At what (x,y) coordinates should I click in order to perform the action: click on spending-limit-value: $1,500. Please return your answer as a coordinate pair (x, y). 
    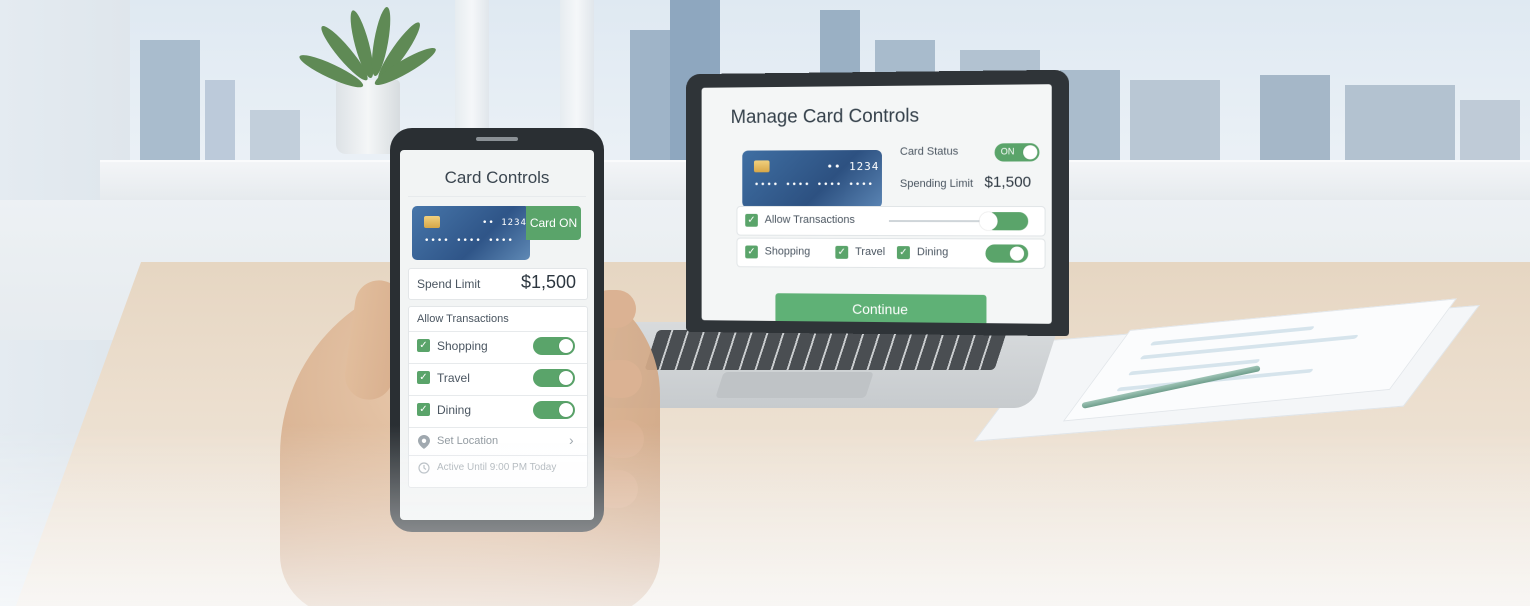
    Looking at the image, I should click on (1008, 182).